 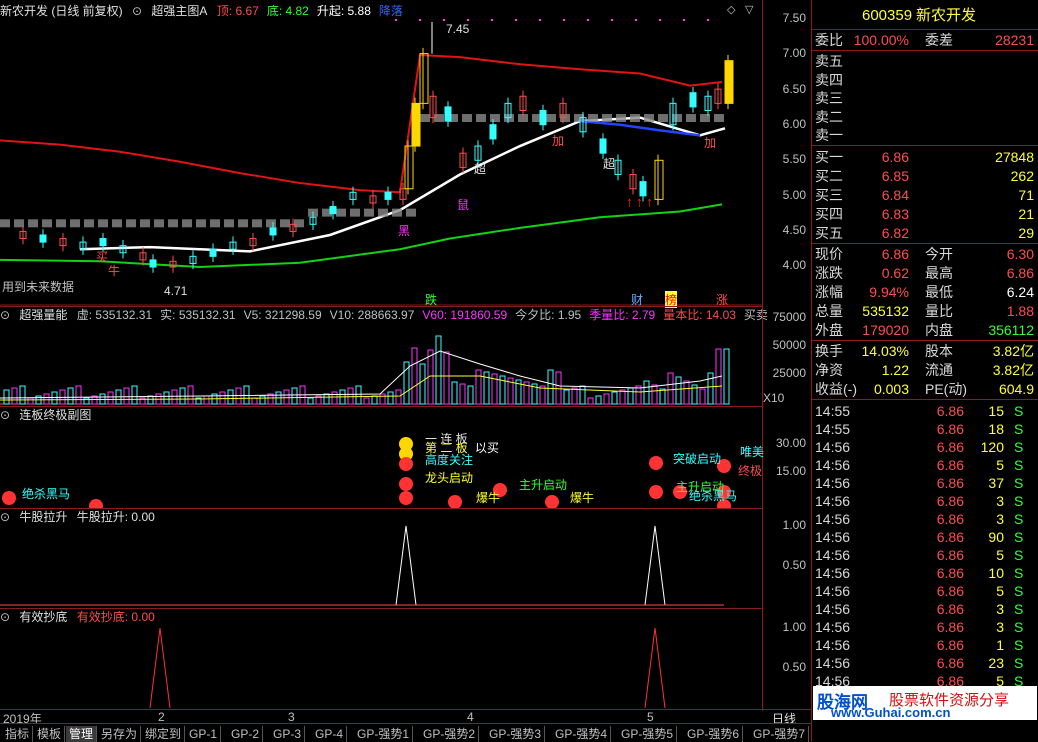 I want to click on x-axis: 2019年 2 3 4 5 日线, so click(x=405, y=717).